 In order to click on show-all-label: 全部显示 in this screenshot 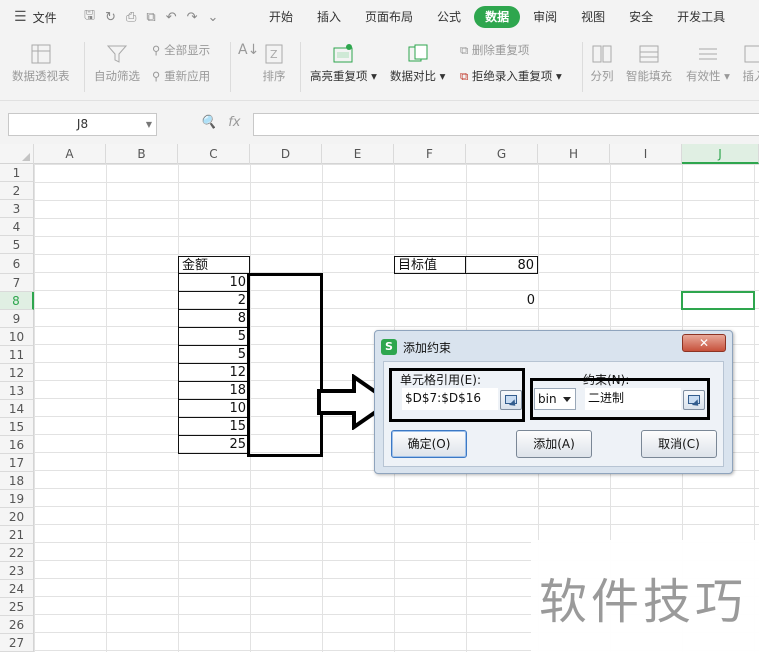, I will do `click(187, 50)`.